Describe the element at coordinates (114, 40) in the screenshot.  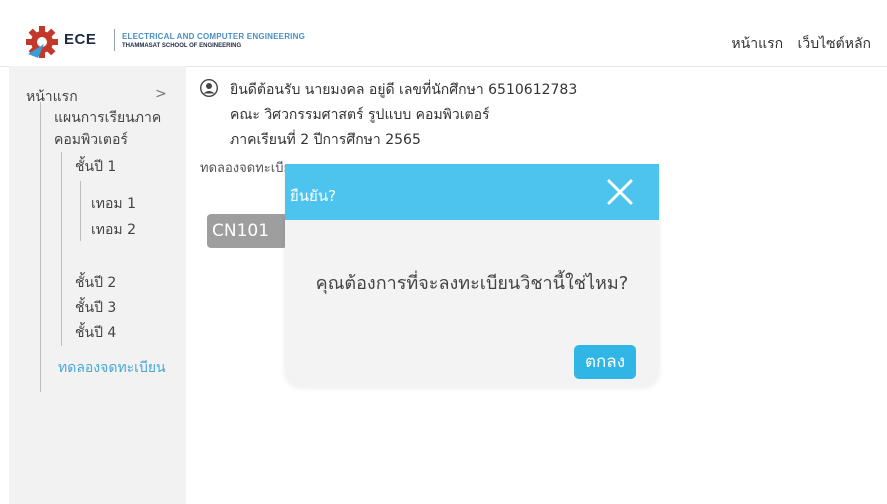
I see `logo-divider` at that location.